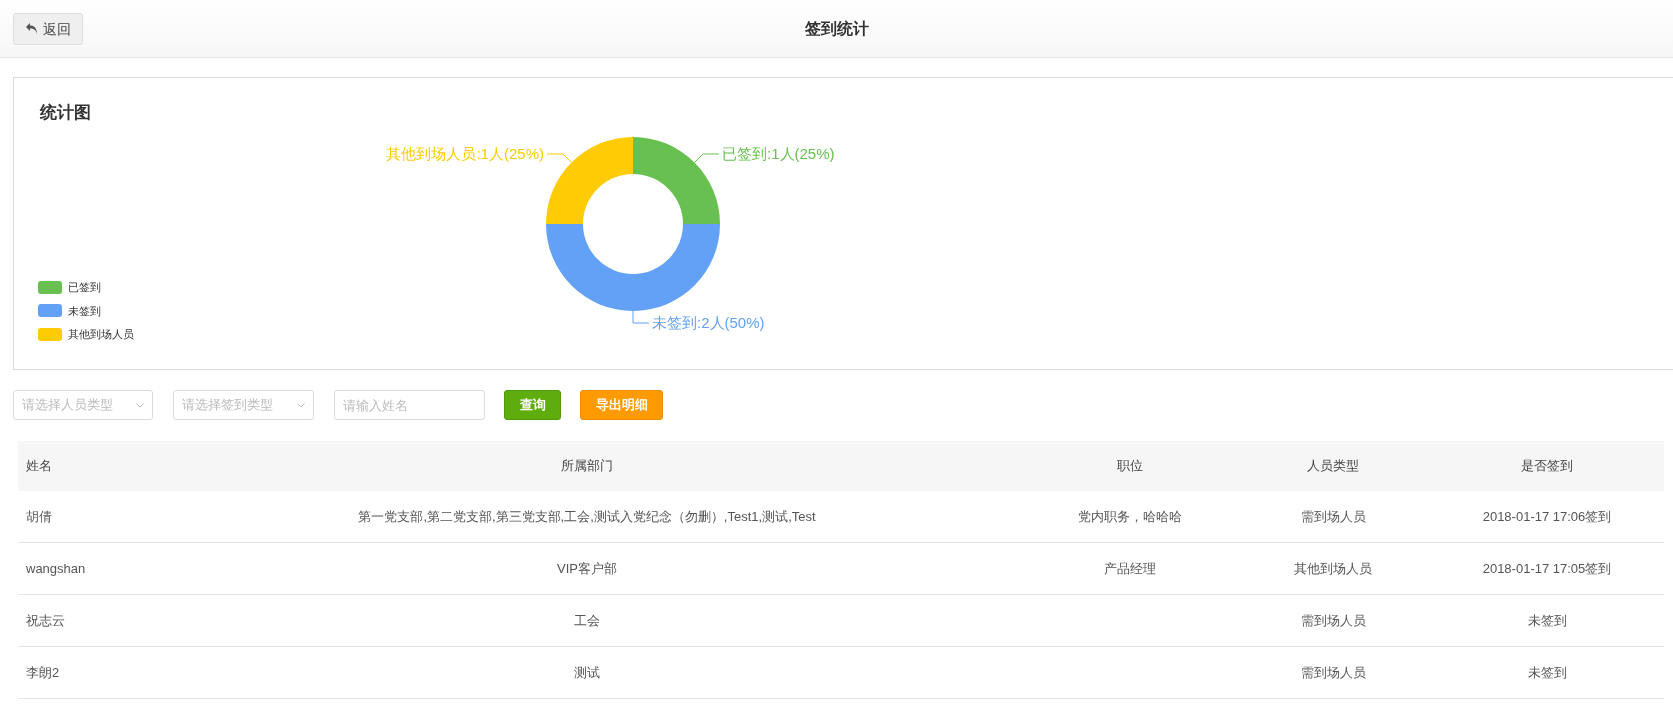 Image resolution: width=1673 pixels, height=708 pixels. Describe the element at coordinates (1547, 568) in the screenshot. I see `table-cell: 2018-01-17 17:05签到` at that location.